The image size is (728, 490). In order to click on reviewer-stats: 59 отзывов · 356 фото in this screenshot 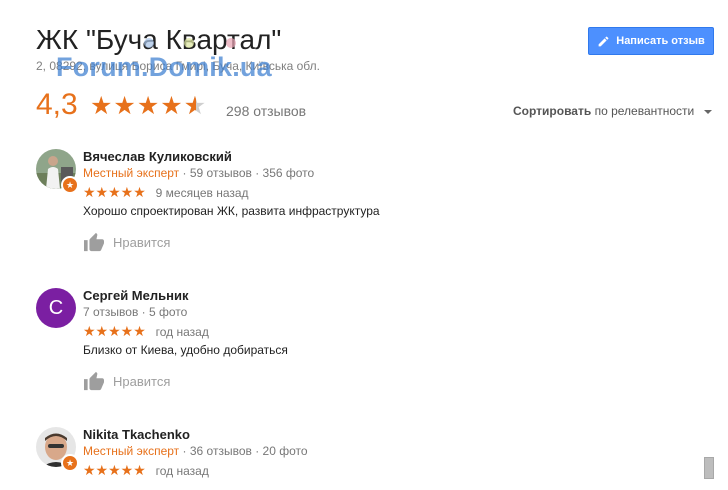, I will do `click(252, 173)`.